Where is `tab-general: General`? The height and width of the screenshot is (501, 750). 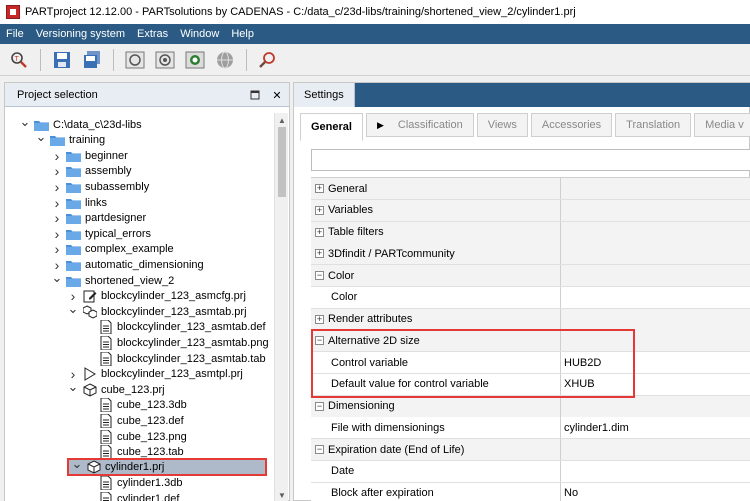 tab-general: General is located at coordinates (331, 127).